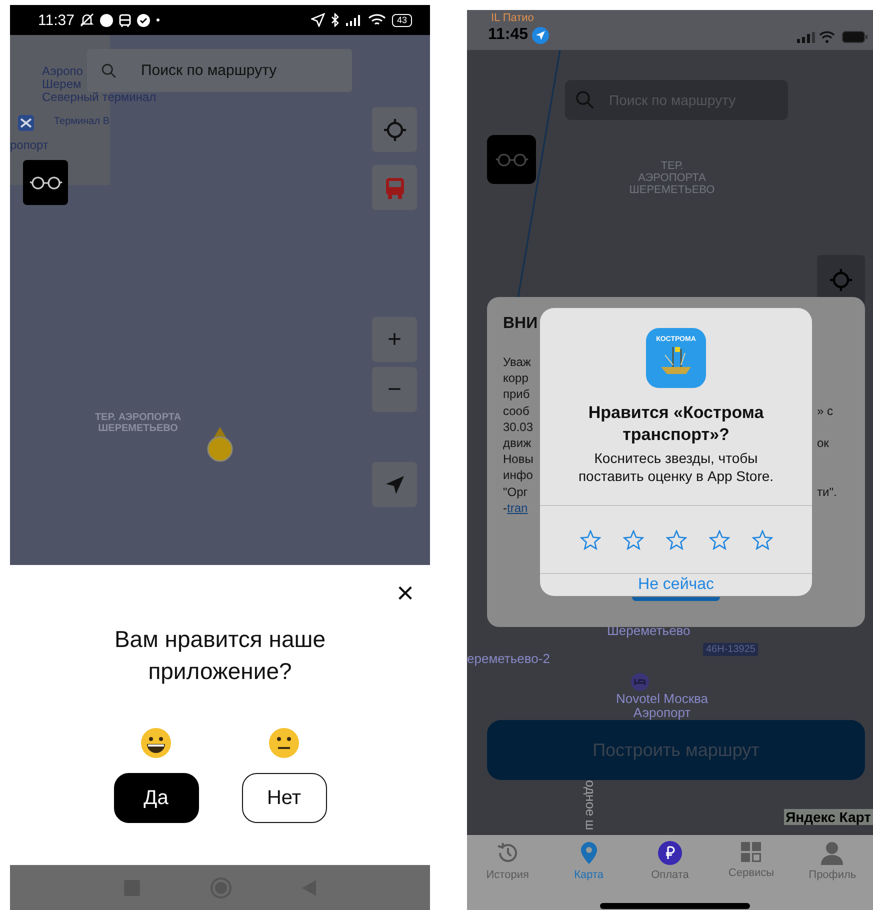 Image resolution: width=873 pixels, height=910 pixels. I want to click on dialog-text: » с, so click(825, 411).